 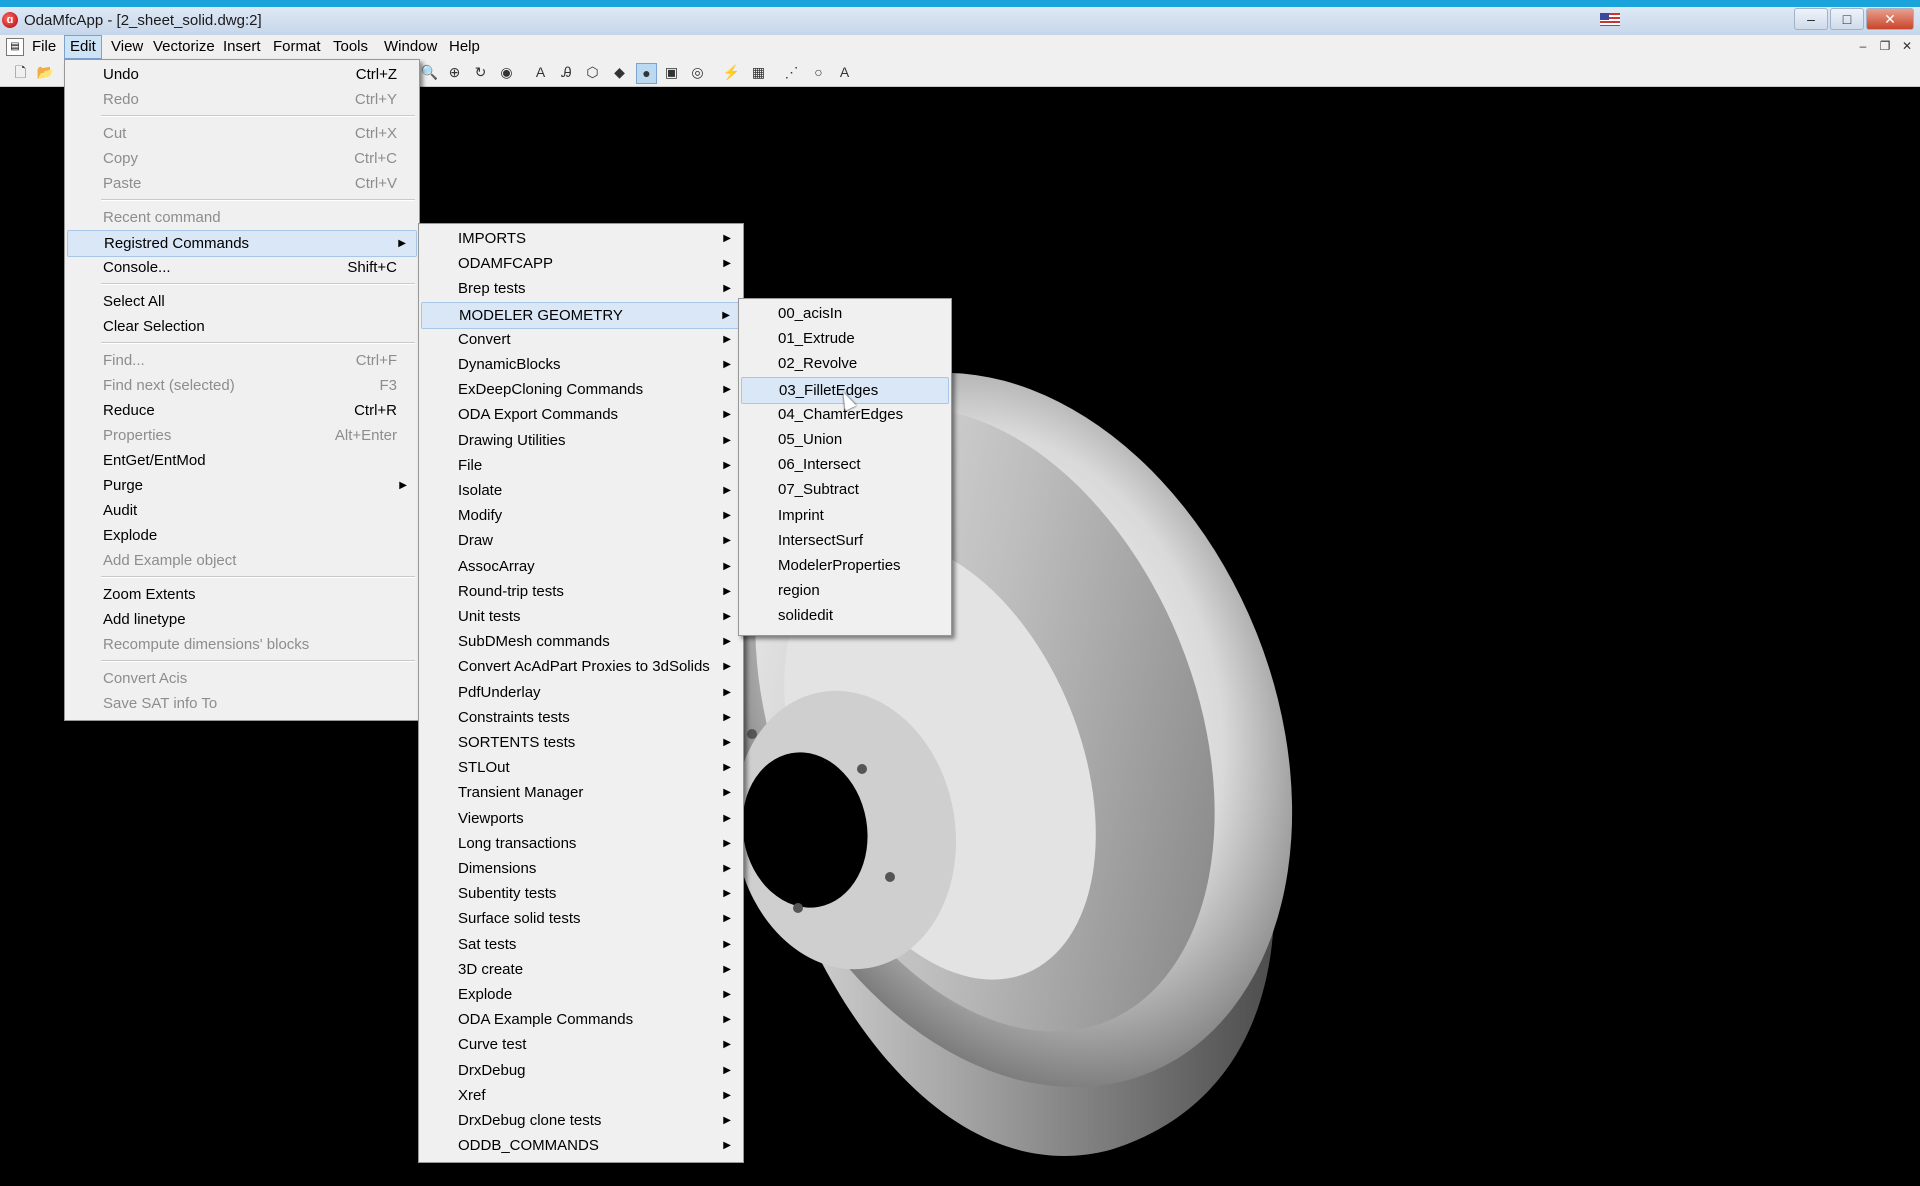 What do you see at coordinates (581, 767) in the screenshot?
I see `registered-command-stlout: STLOut ▶` at bounding box center [581, 767].